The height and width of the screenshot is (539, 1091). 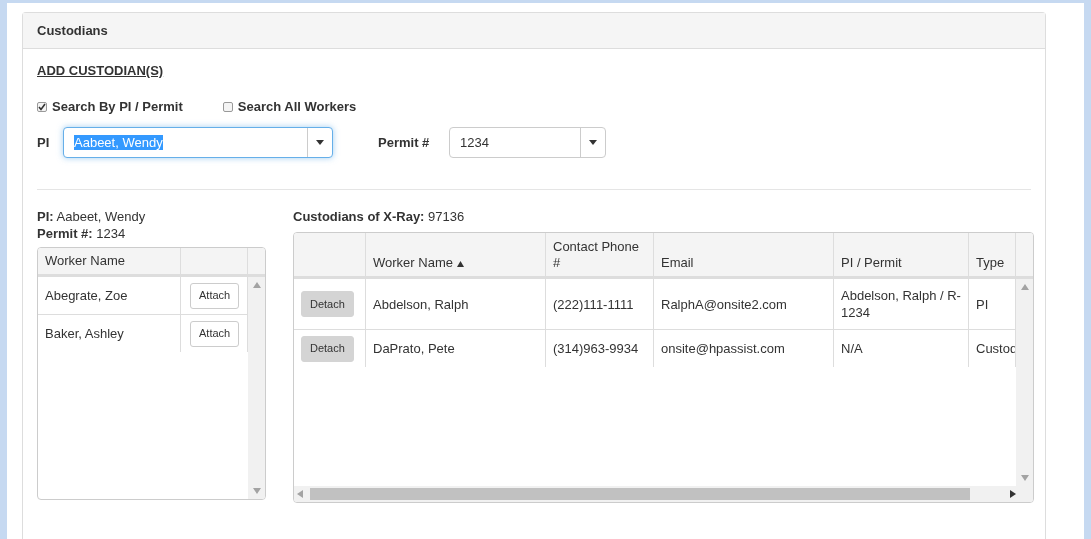 I want to click on table-cell: N/A, so click(x=901, y=348).